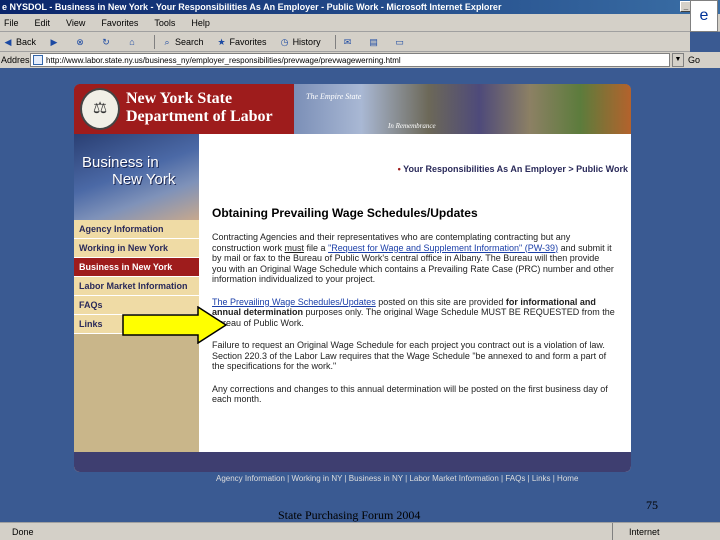 Image resolution: width=720 pixels, height=540 pixels. I want to click on favorites-icon: ★, so click(221, 41).